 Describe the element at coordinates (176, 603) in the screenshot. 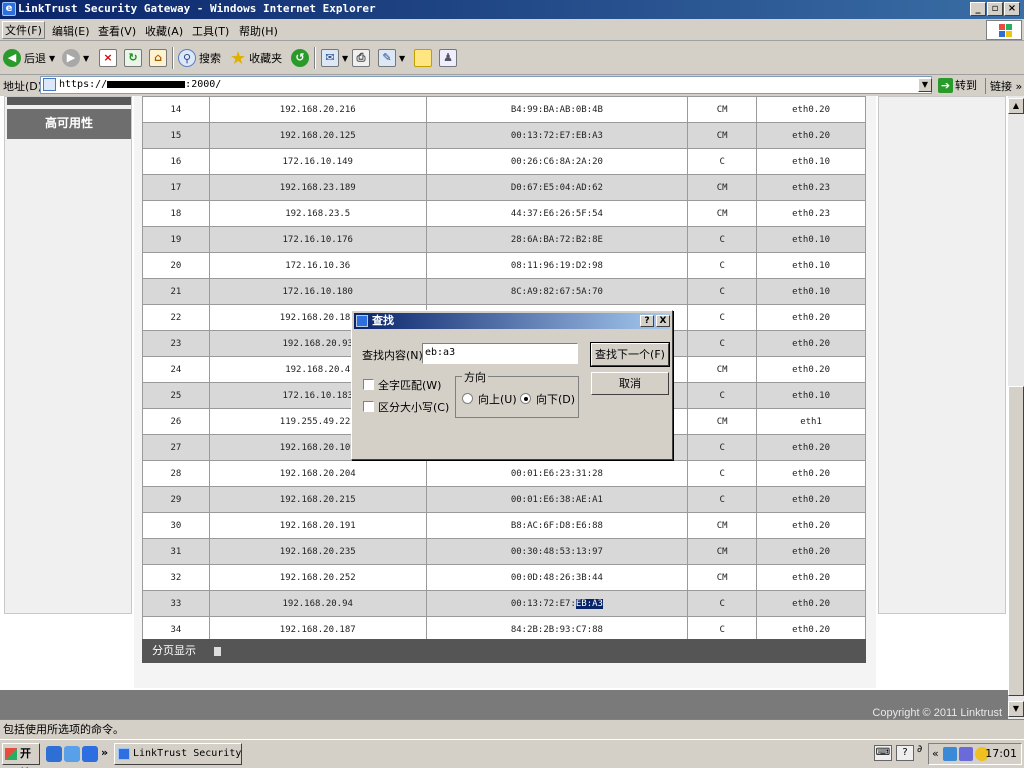

I see `cell-index: 33` at that location.